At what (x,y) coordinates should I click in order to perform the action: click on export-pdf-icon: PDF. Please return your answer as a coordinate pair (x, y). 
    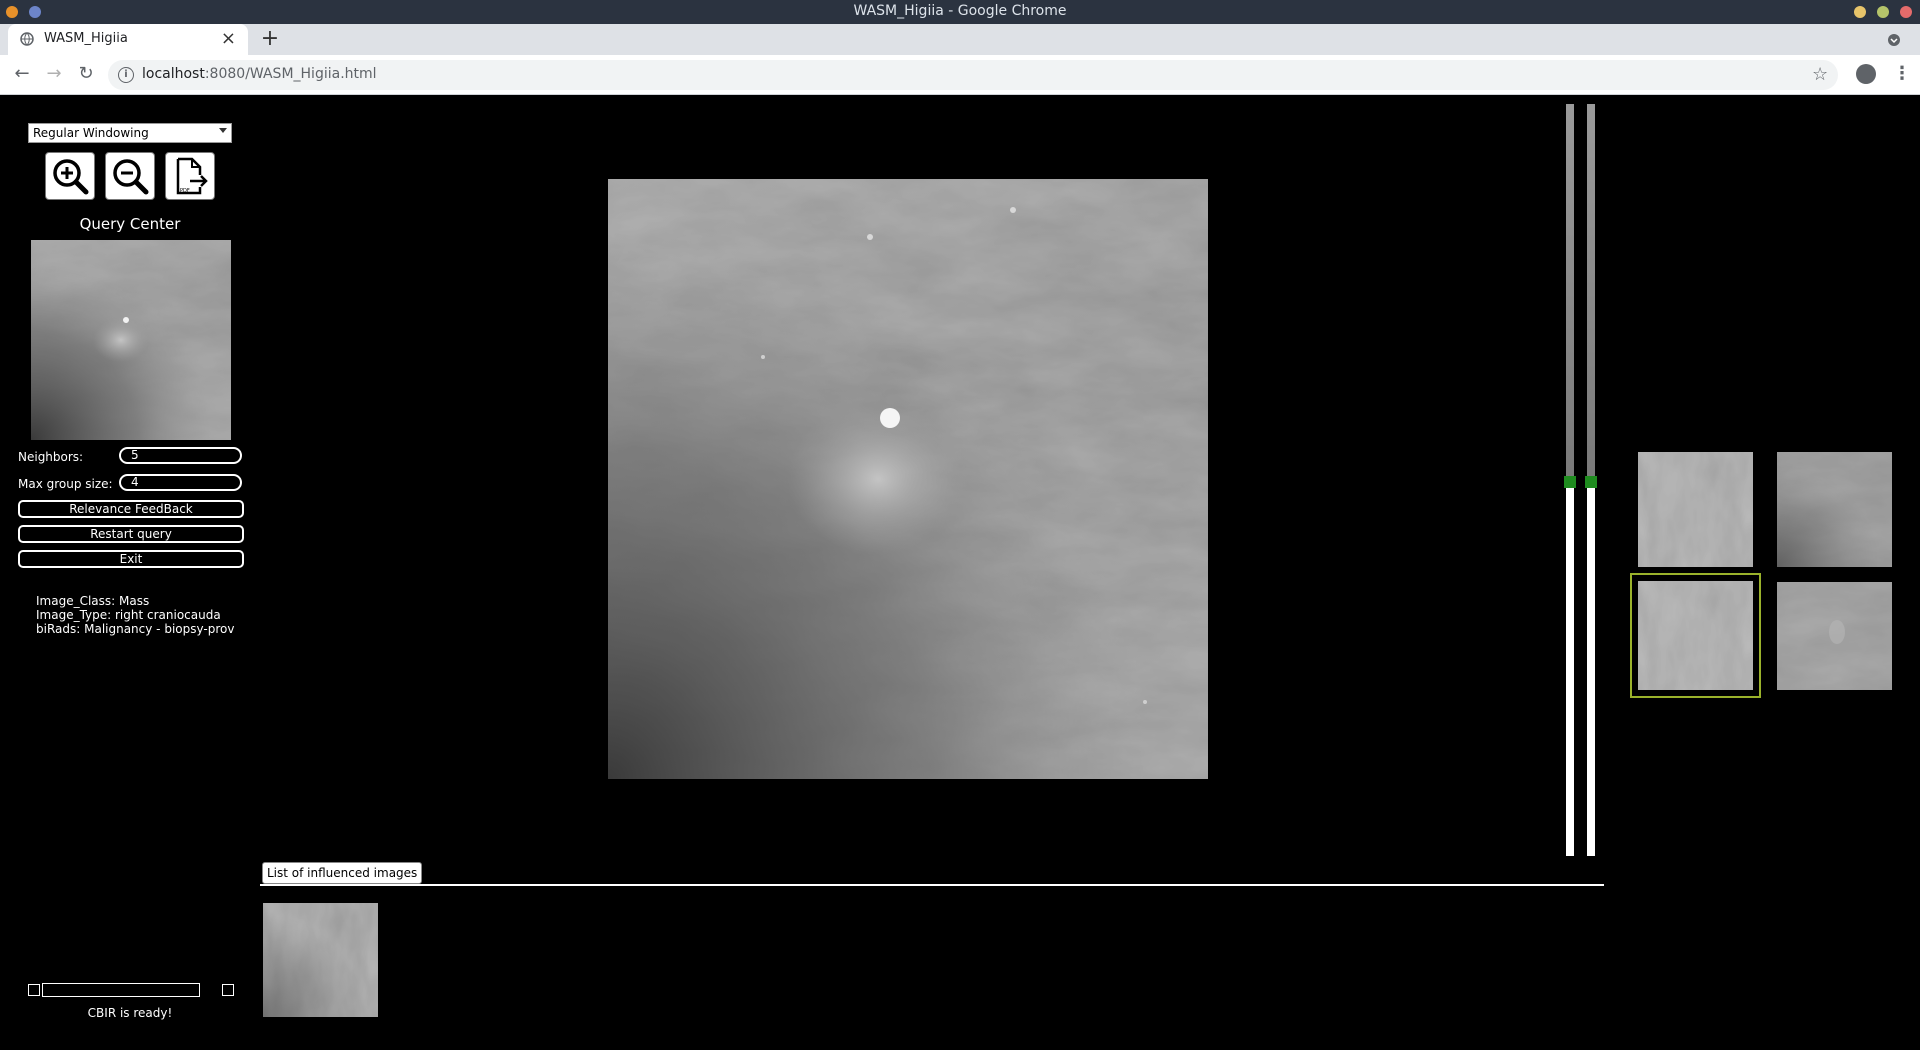
    Looking at the image, I should click on (192, 176).